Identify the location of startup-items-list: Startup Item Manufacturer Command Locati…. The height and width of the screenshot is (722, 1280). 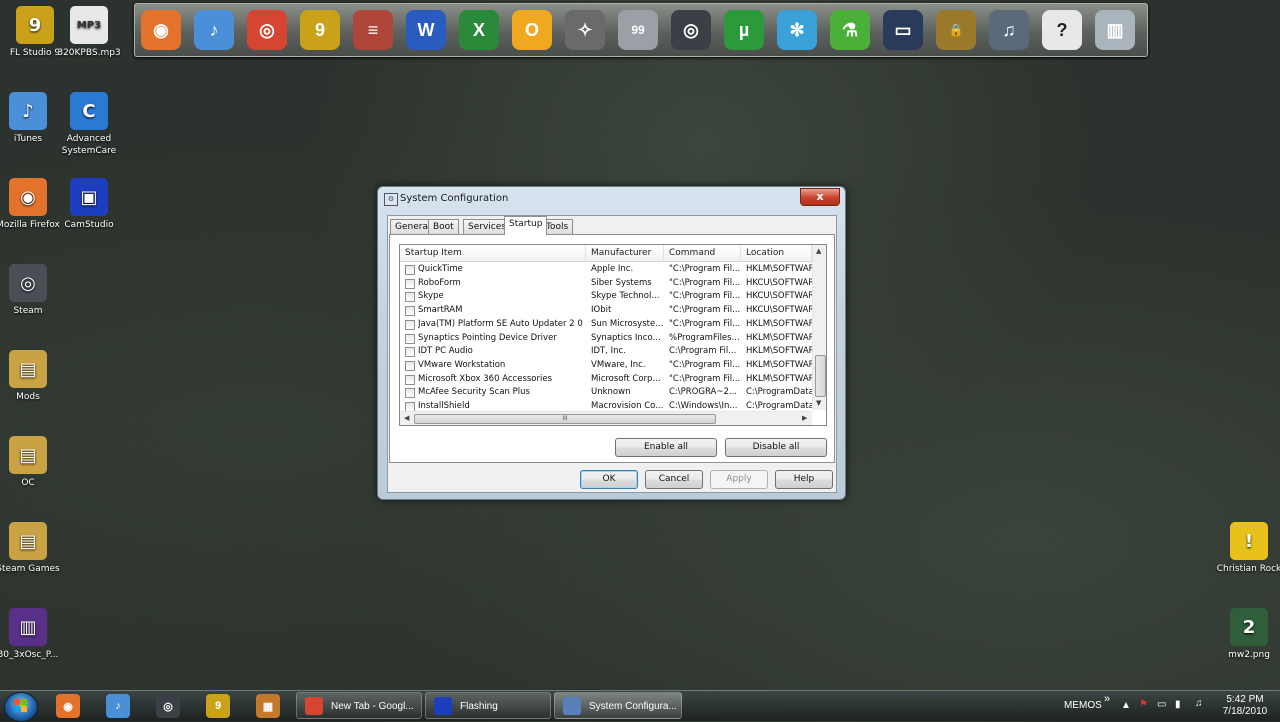
(613, 335).